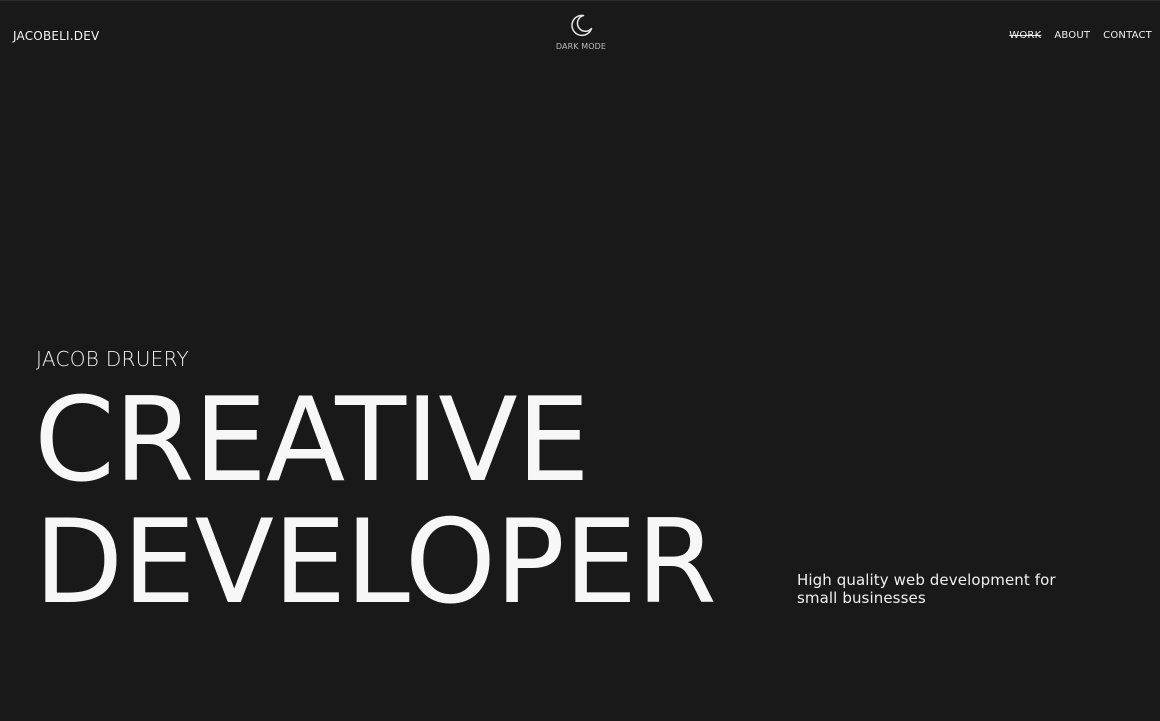 This screenshot has width=1160, height=721. I want to click on main-nav: WORK ABOUT CONTACT, so click(1080, 35).